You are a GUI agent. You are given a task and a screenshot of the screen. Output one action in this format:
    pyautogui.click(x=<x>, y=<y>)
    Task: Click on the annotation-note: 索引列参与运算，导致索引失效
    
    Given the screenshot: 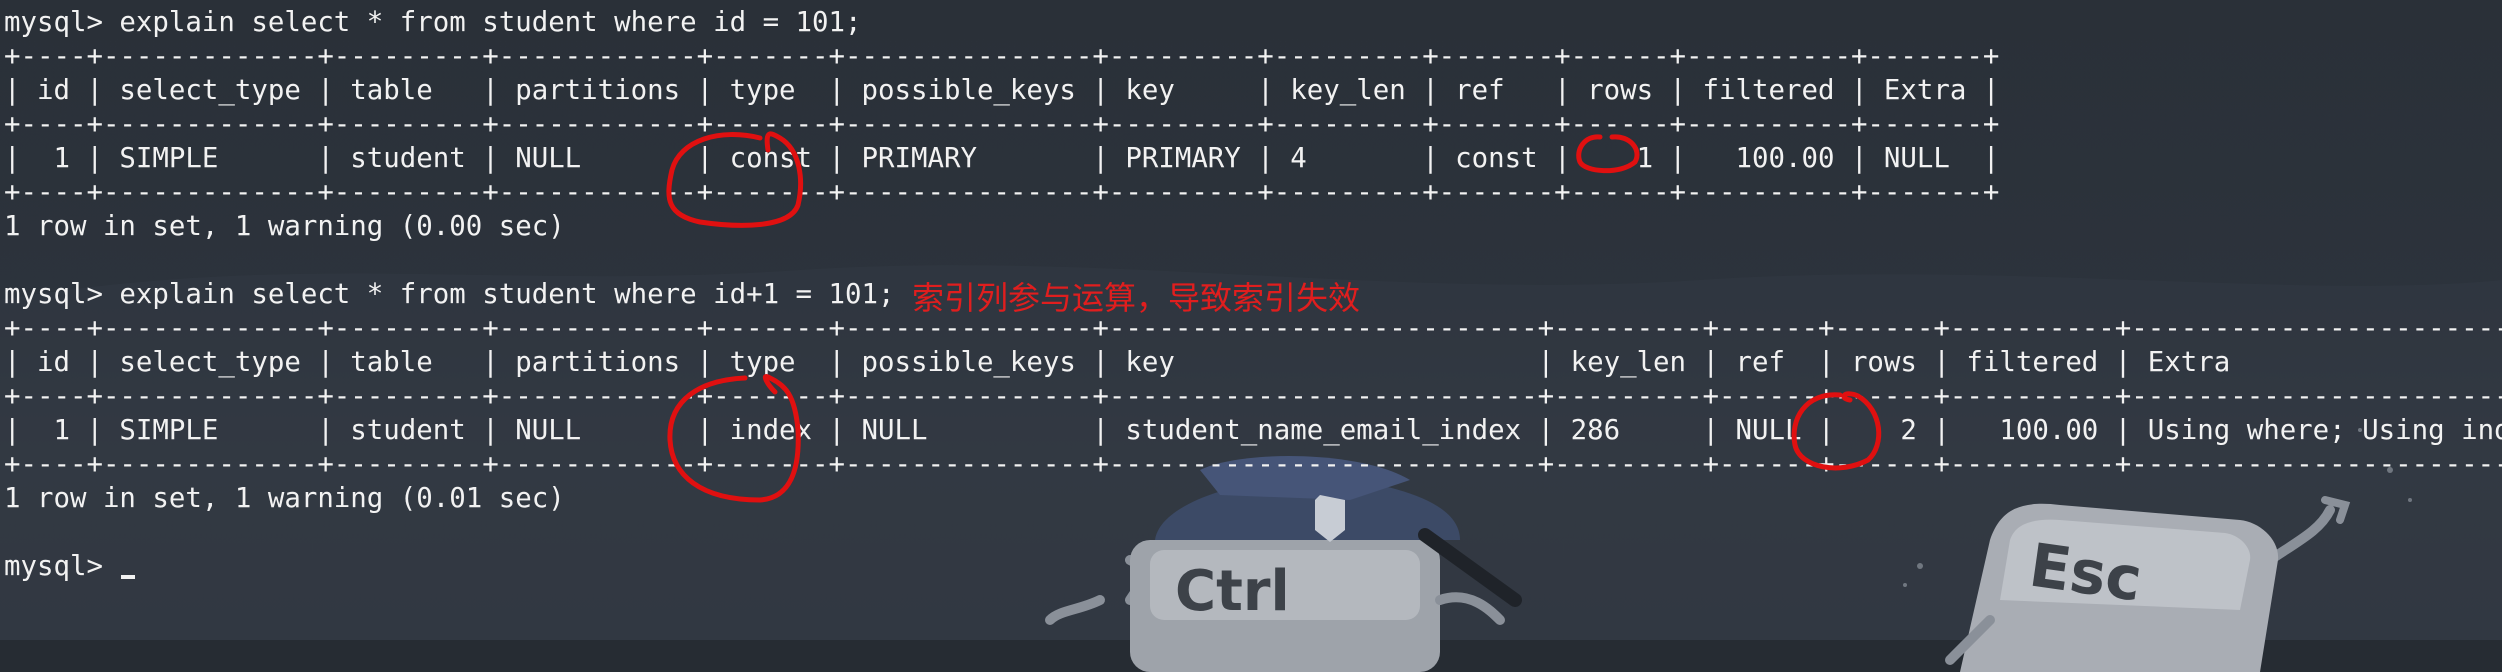 What is the action you would take?
    pyautogui.click(x=1136, y=298)
    